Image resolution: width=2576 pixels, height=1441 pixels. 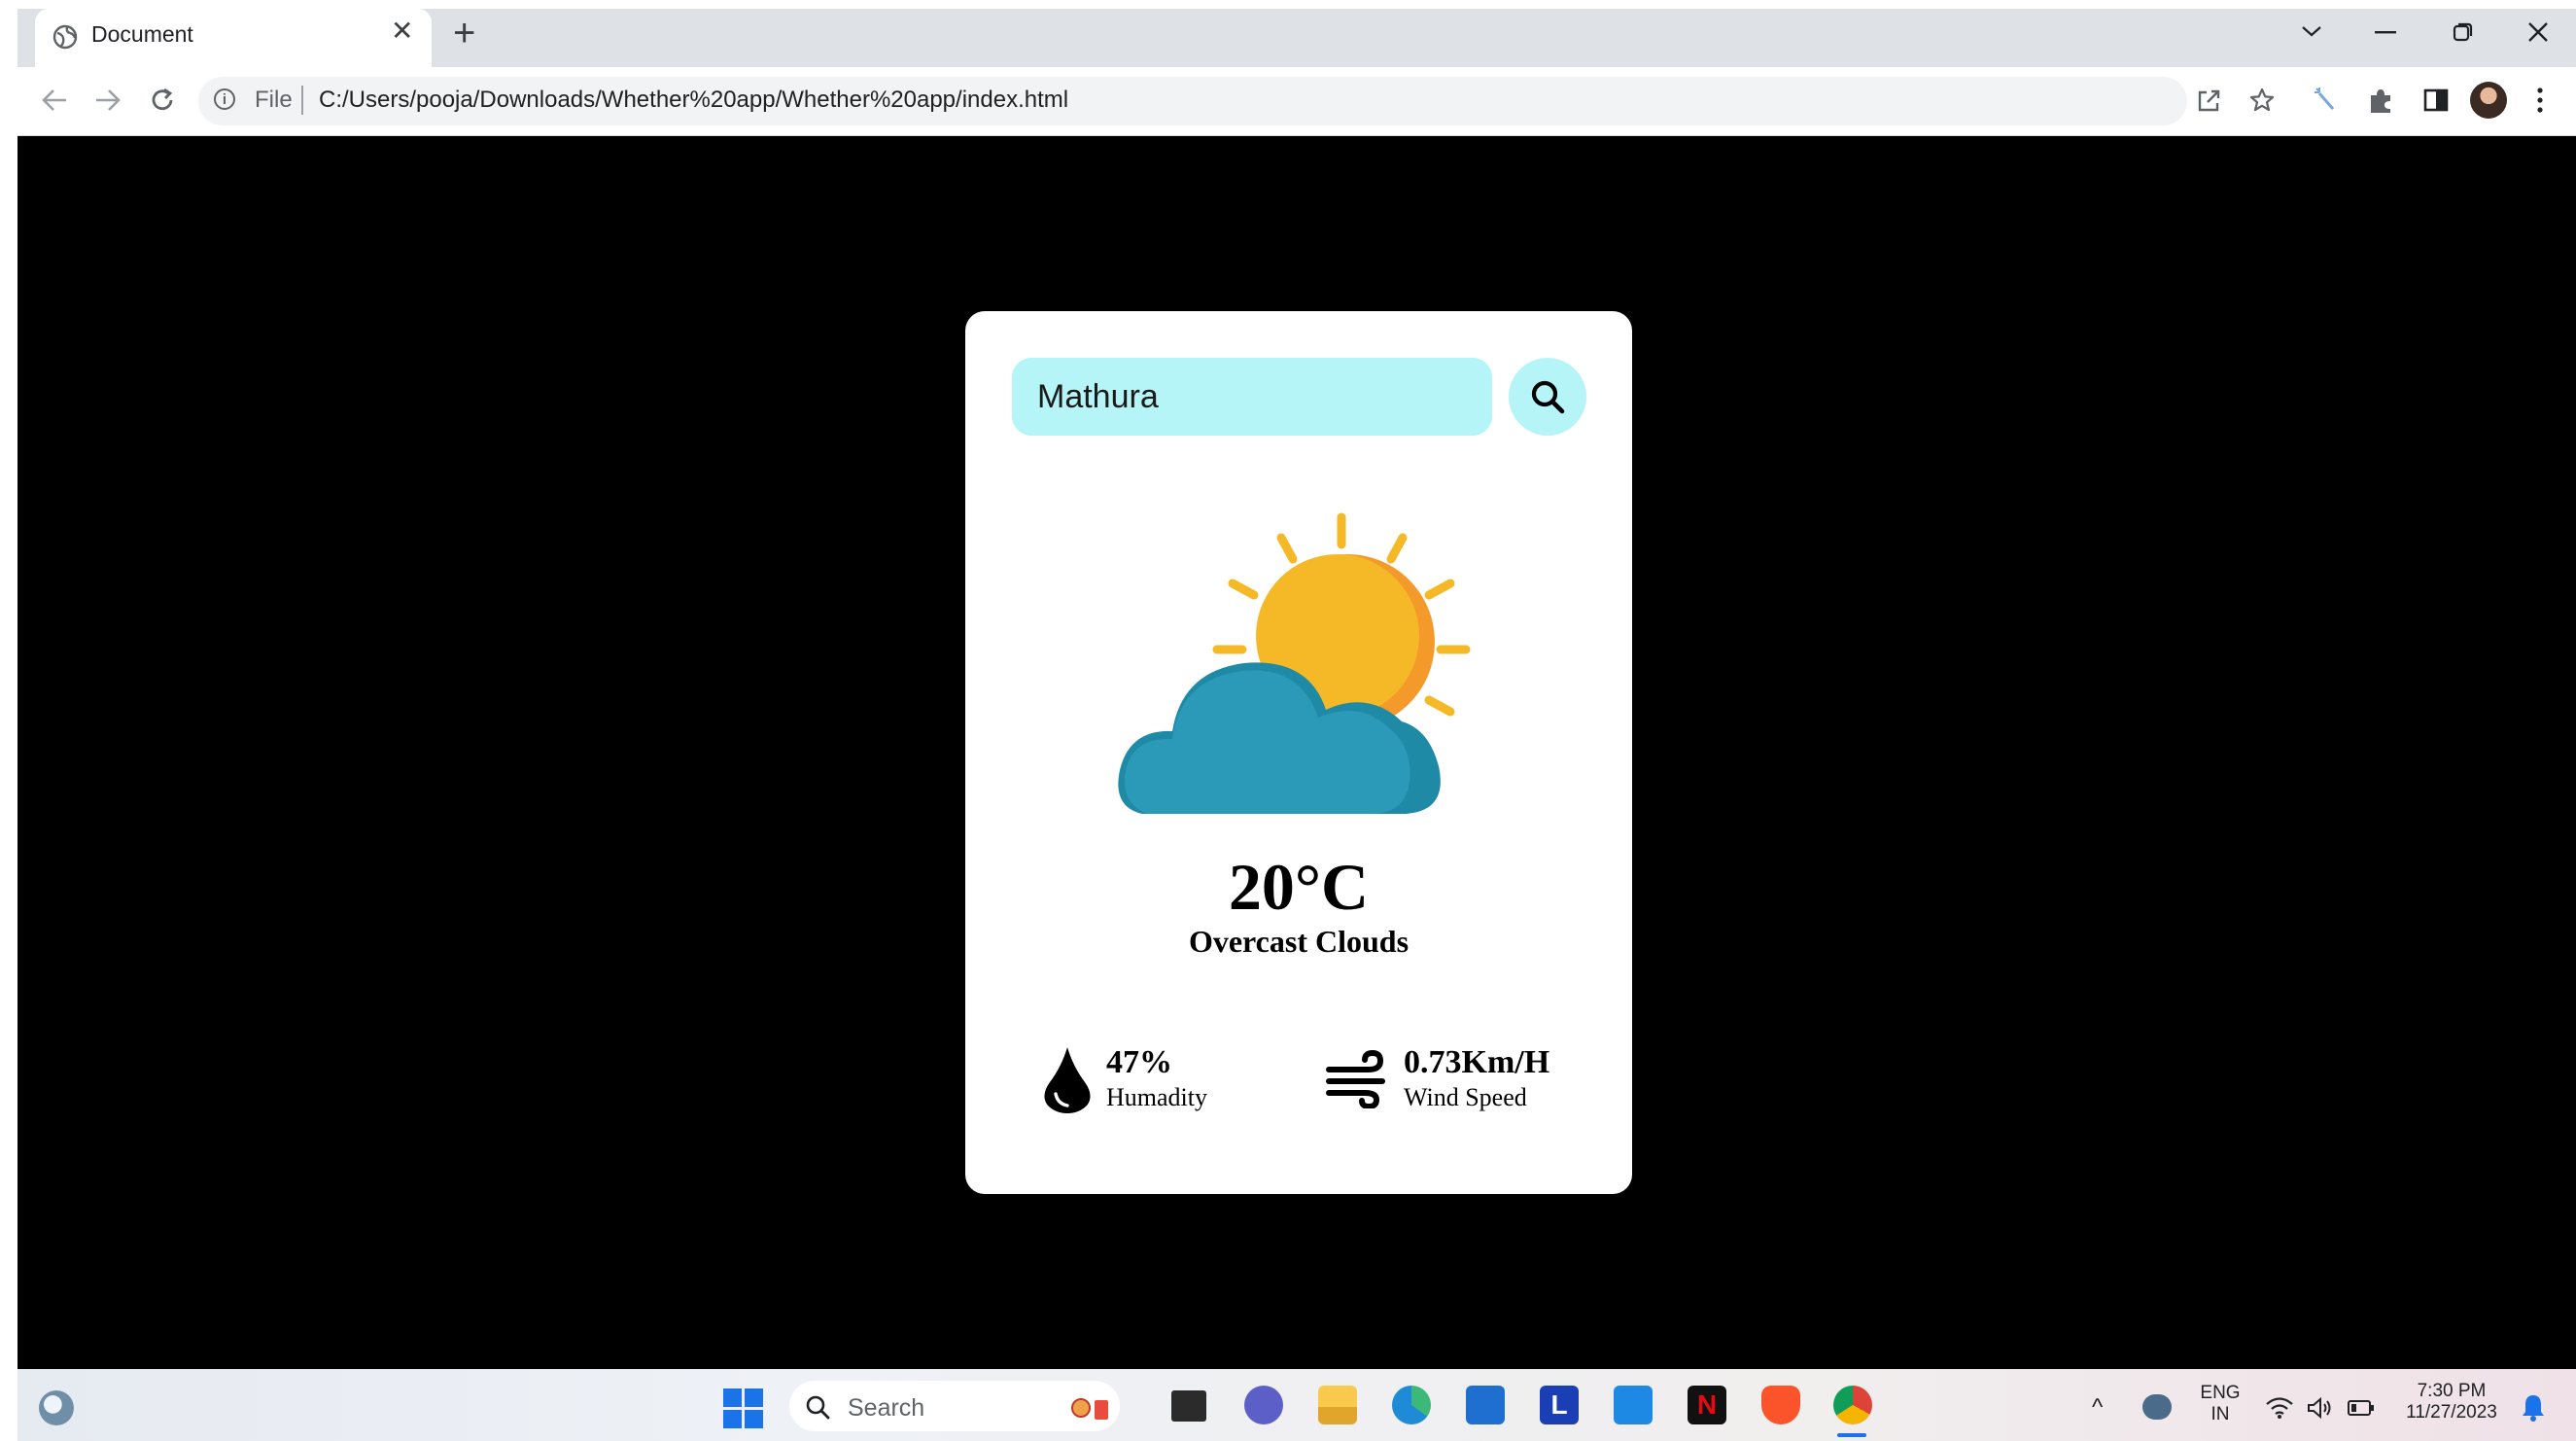 I want to click on tab-close-icon: ✕, so click(x=402, y=32).